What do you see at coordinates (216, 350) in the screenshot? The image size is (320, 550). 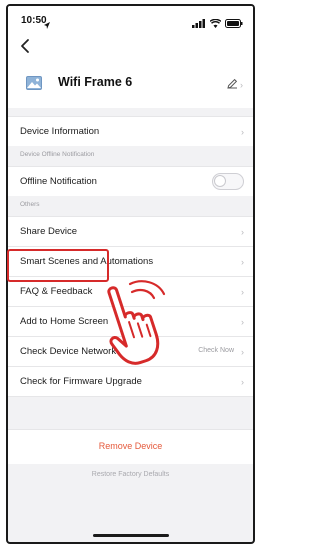 I see `check-now-label: Check Now` at bounding box center [216, 350].